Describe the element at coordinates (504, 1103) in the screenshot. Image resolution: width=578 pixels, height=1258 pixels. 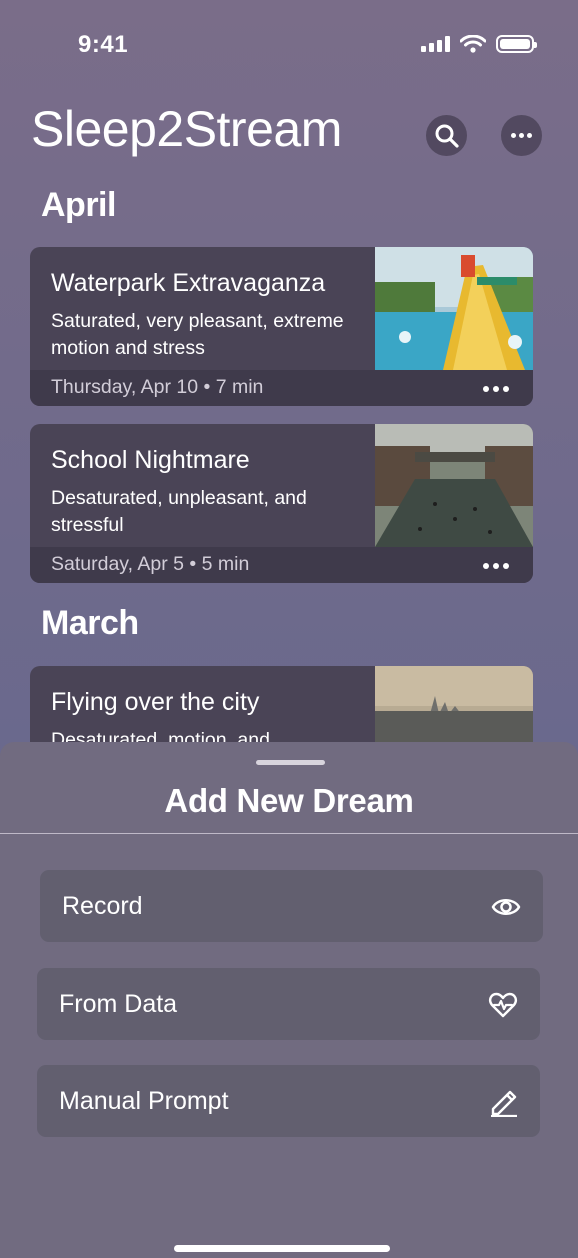
I see `pencil-icon` at that location.